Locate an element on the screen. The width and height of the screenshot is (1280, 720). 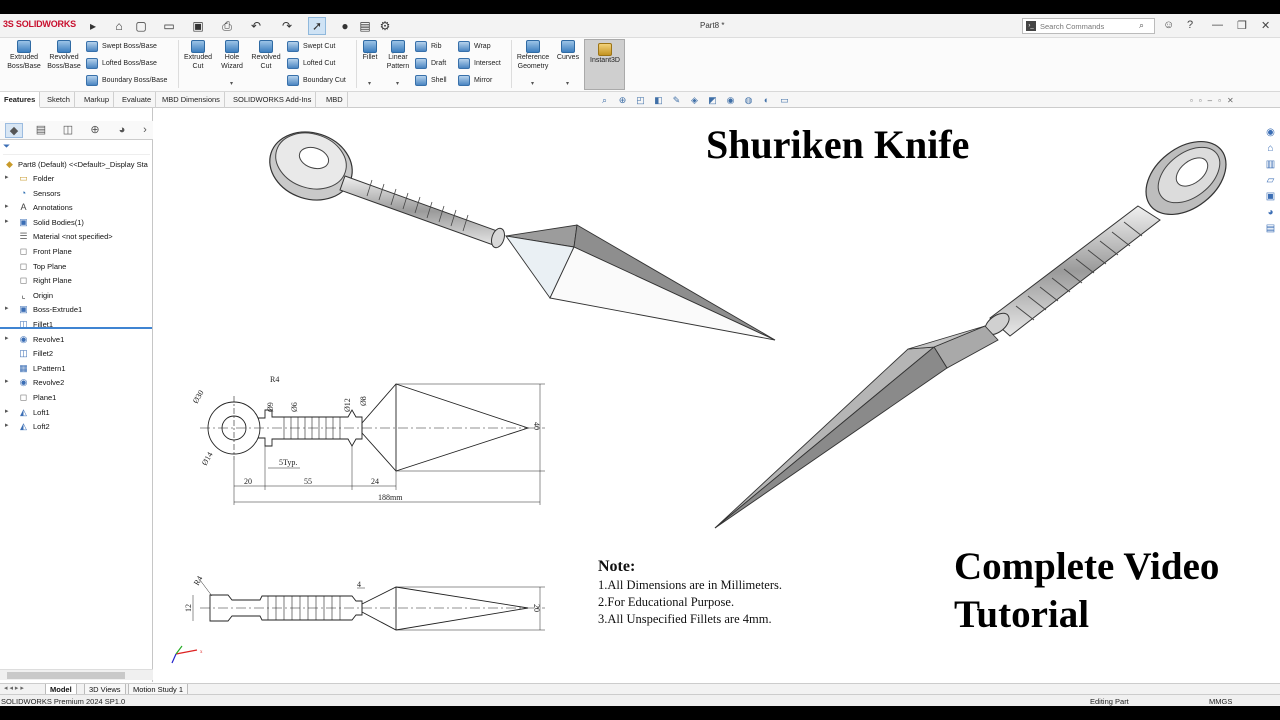
boundary-boss-button: Boundary Boss/Base is located at coordinates (126, 80).